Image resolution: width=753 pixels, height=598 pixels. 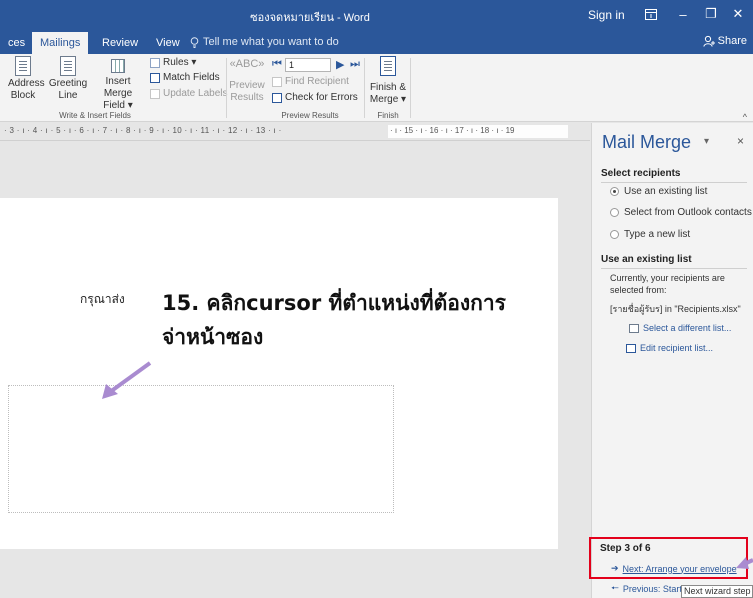 What do you see at coordinates (191, 77) in the screenshot?
I see `match-fields-label: Match Fields` at bounding box center [191, 77].